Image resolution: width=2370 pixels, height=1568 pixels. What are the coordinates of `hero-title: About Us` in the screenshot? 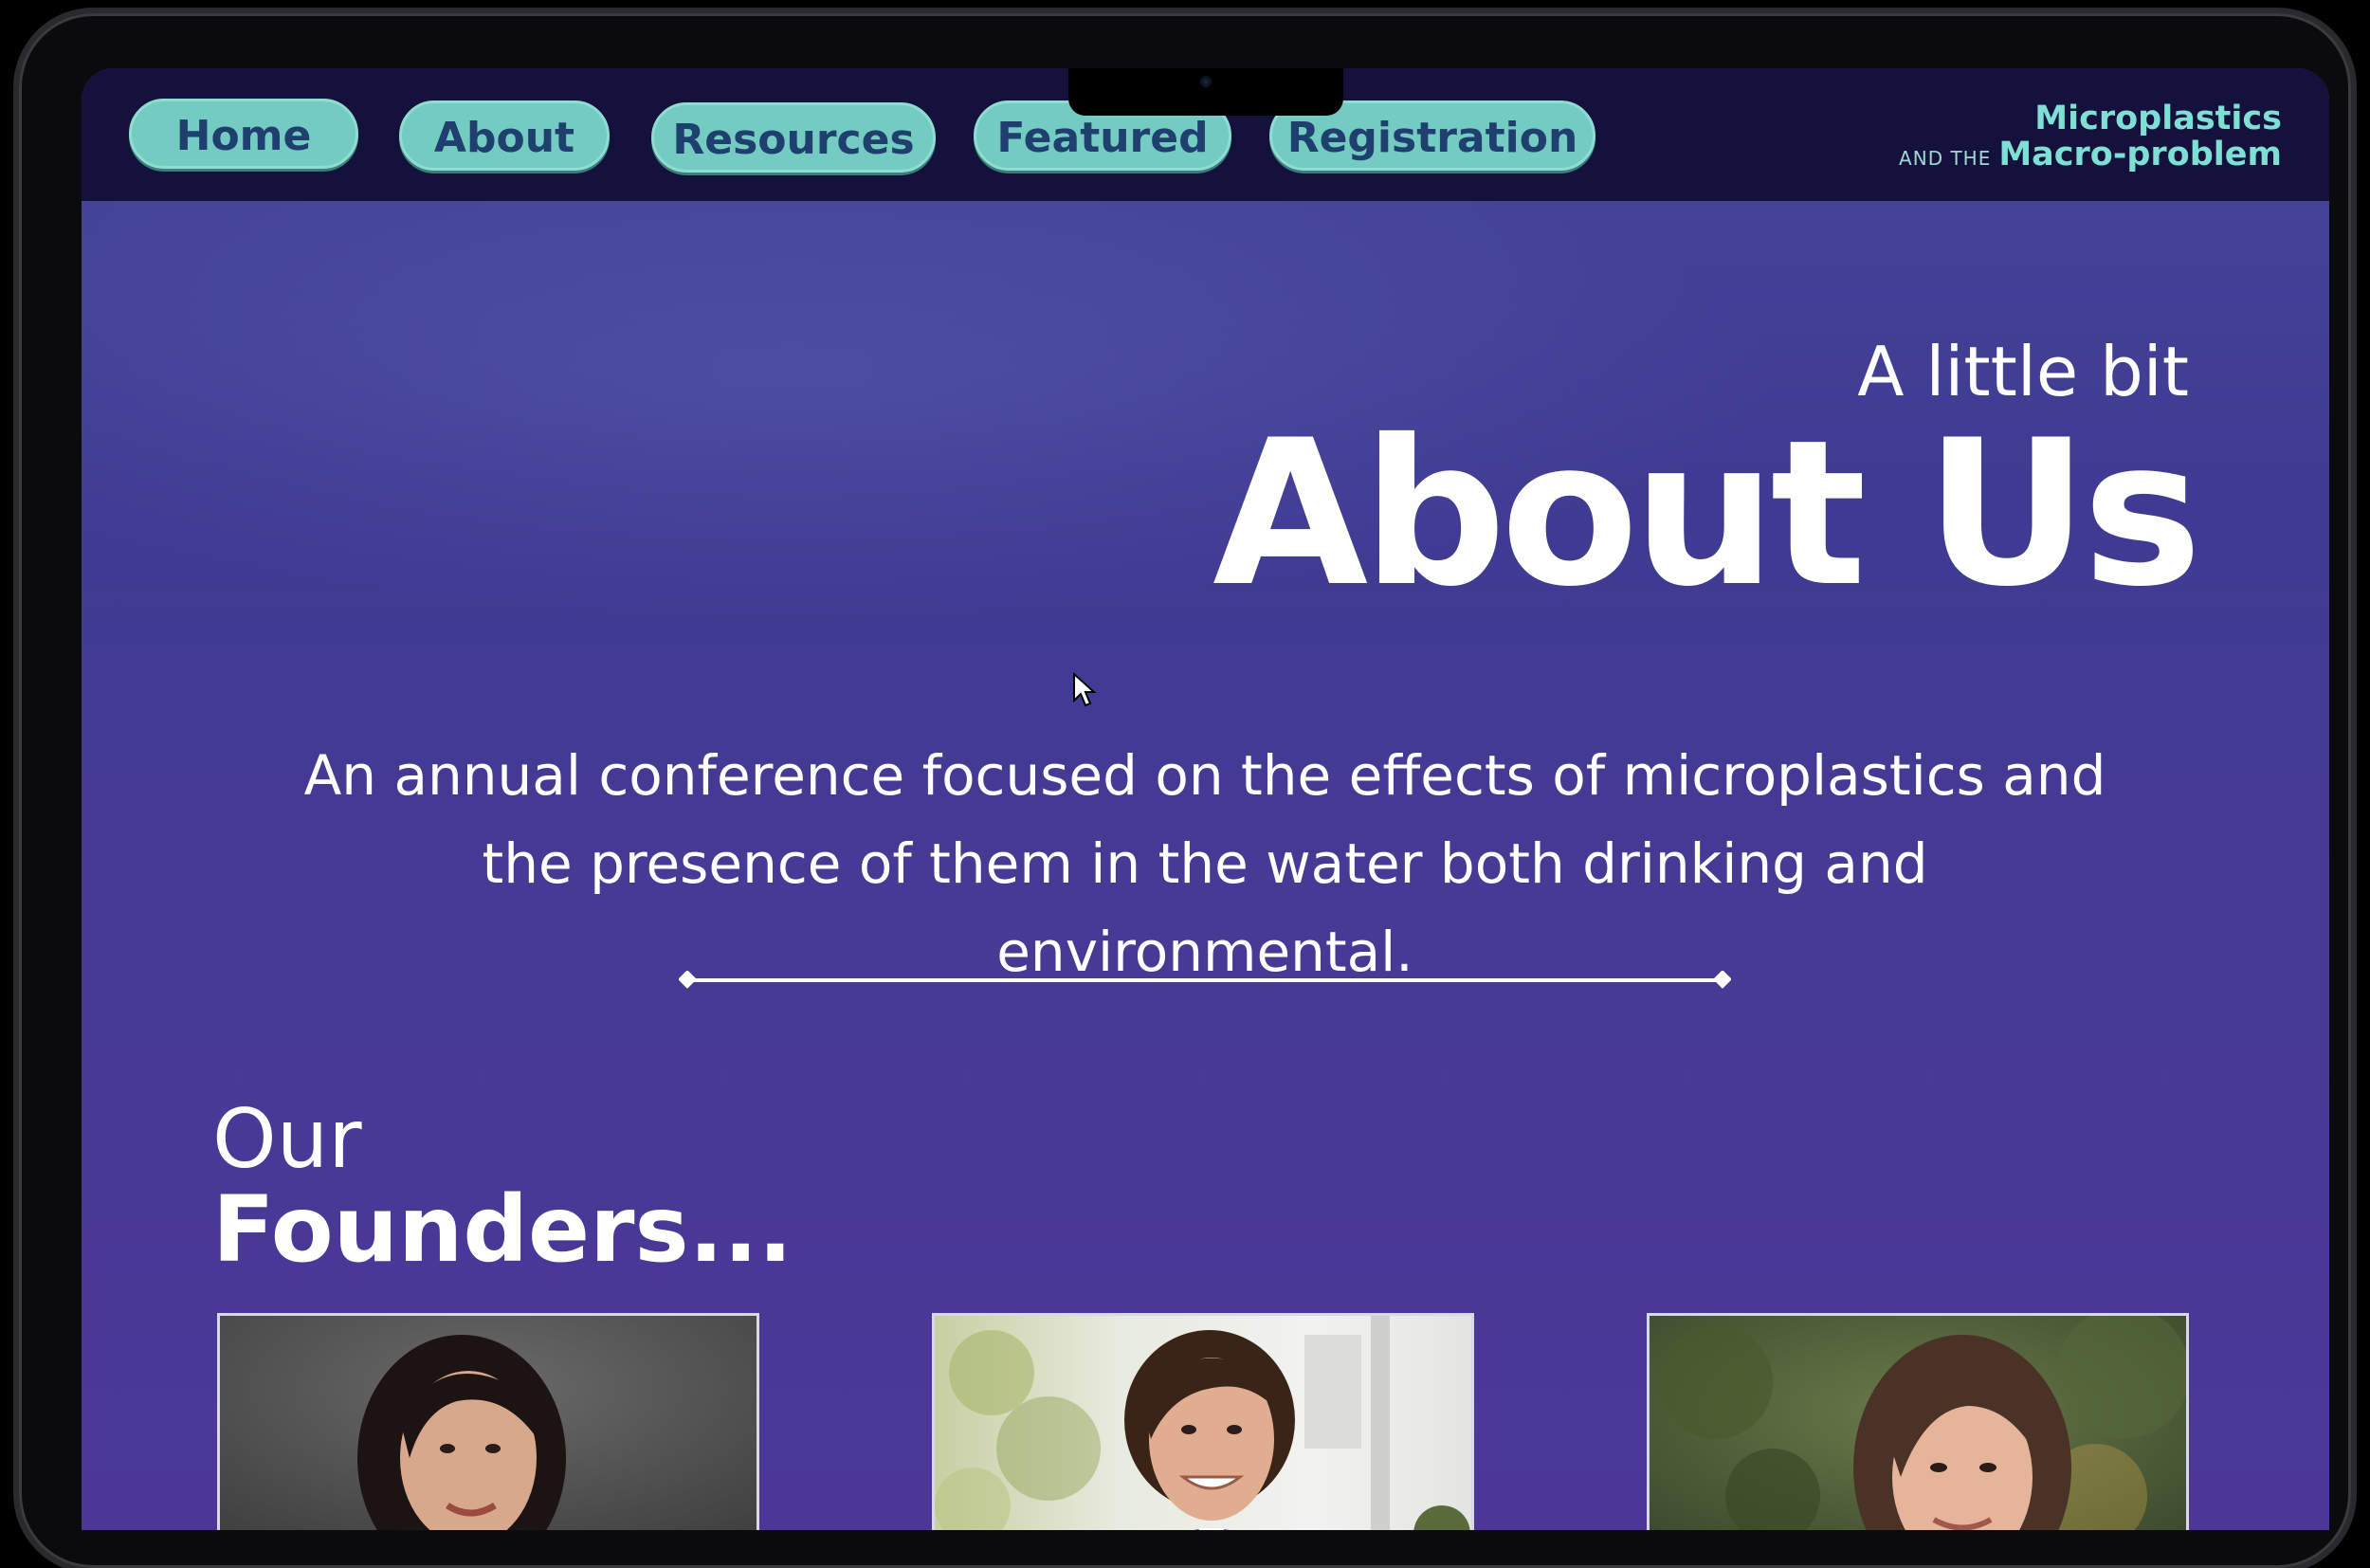 It's located at (1707, 513).